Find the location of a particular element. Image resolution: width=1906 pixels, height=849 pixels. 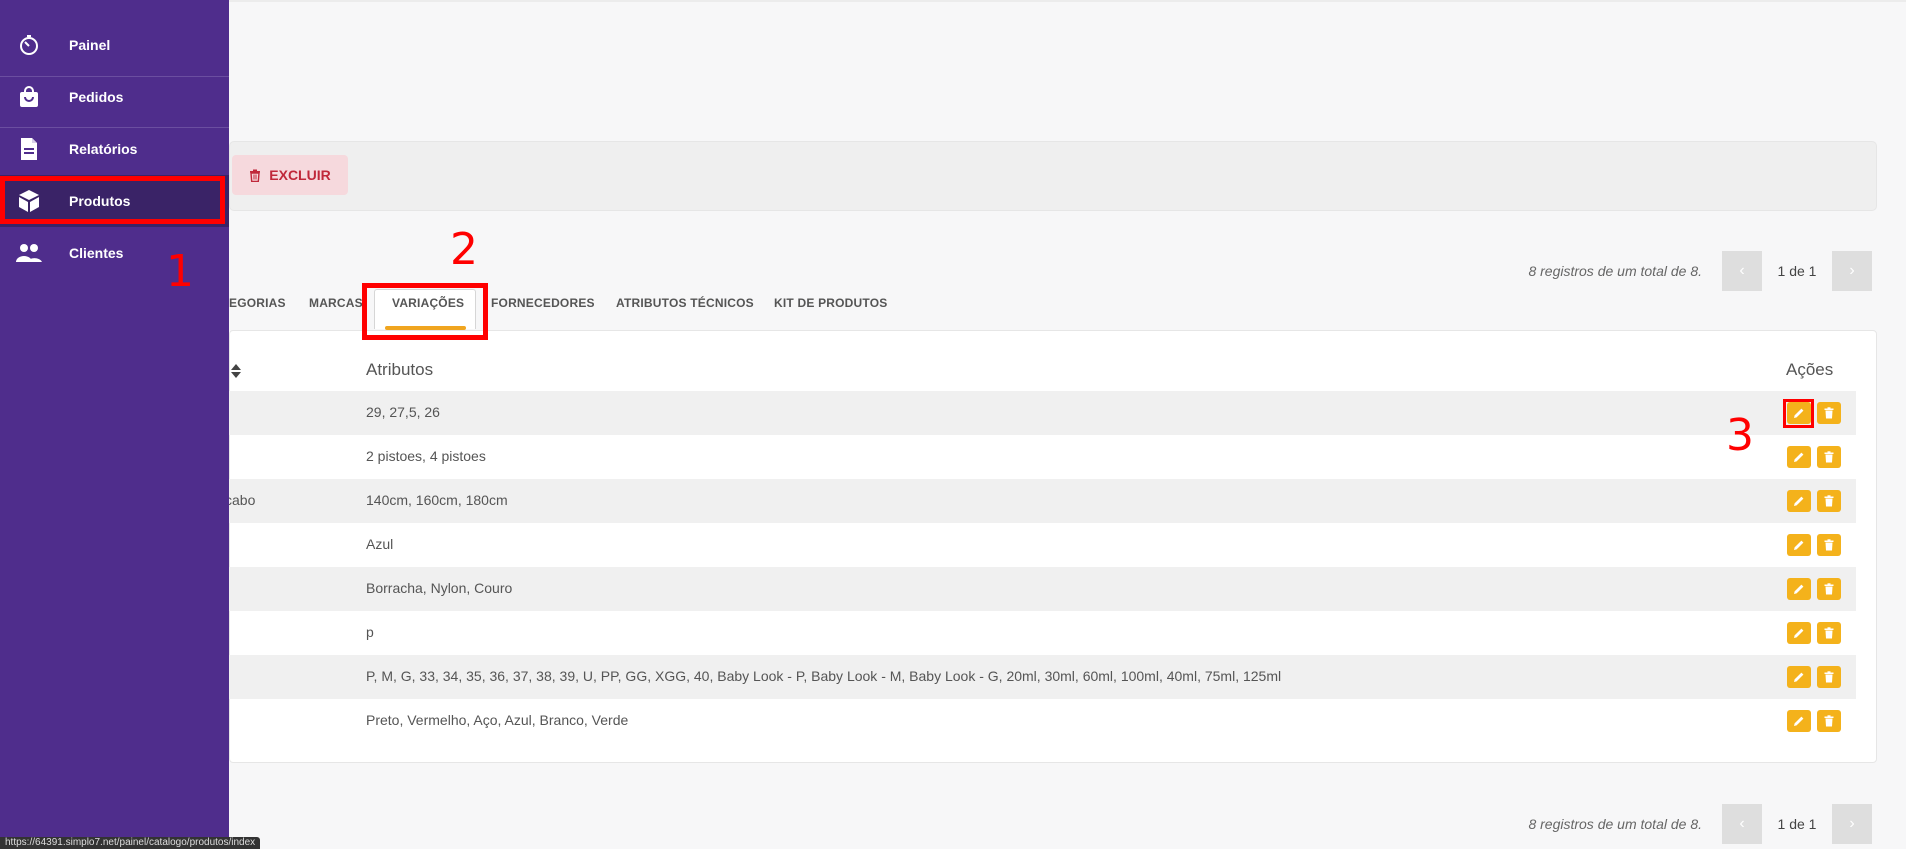

people-icon is located at coordinates (29, 253).